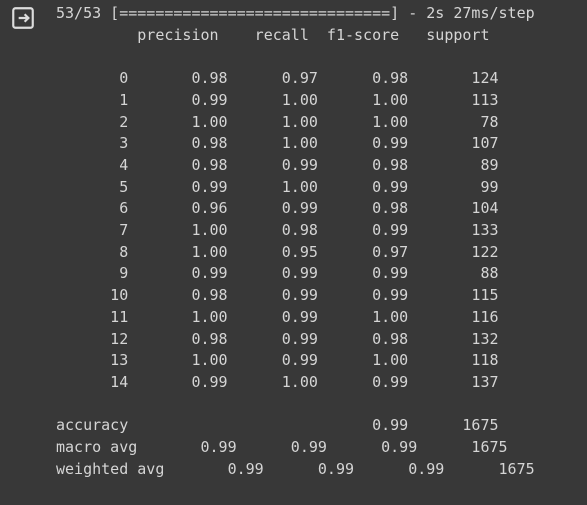  What do you see at coordinates (277, 186) in the screenshot?
I see `report-row-5: 5 0.99 1.00 0.99 99` at bounding box center [277, 186].